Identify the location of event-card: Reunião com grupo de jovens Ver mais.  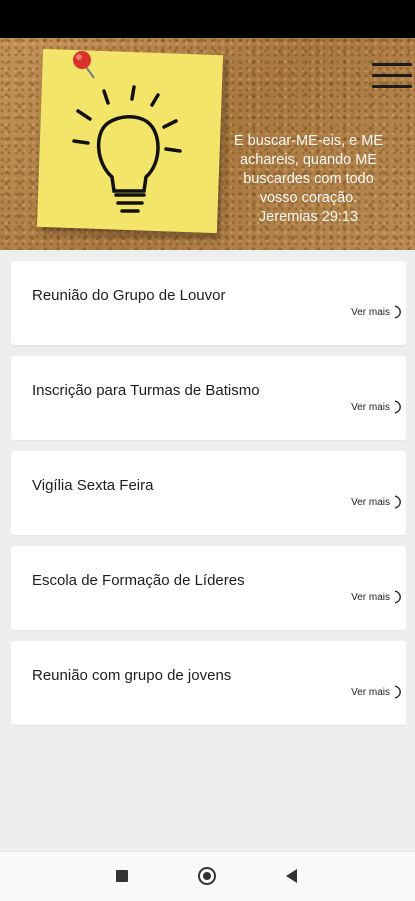
(208, 683).